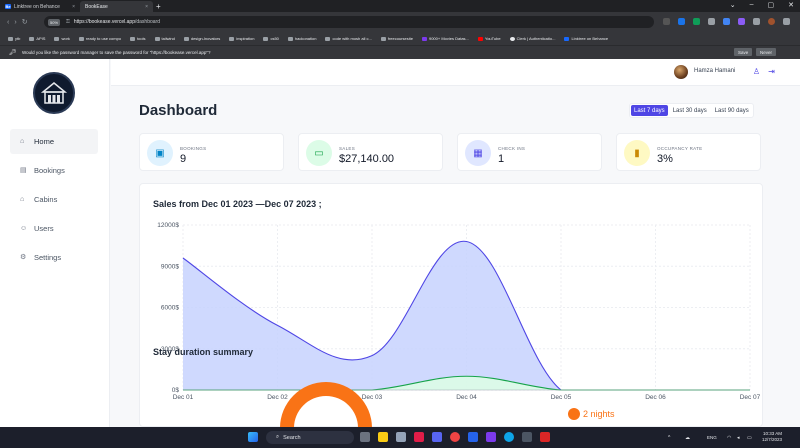  Describe the element at coordinates (15, 22) in the screenshot. I see `forward-icon: ›` at that location.